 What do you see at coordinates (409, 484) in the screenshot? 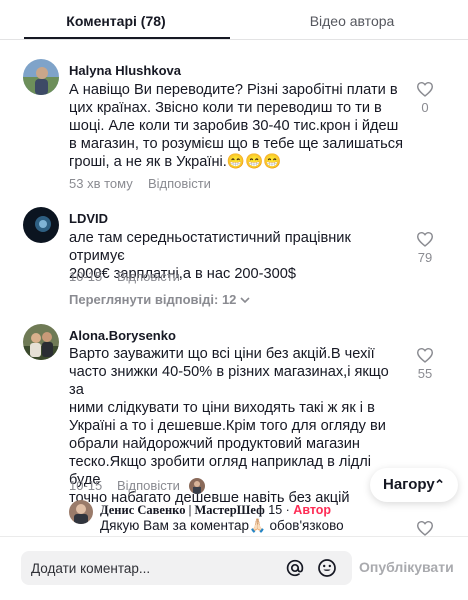
I see `back-to-top-label: Нагору` at bounding box center [409, 484].